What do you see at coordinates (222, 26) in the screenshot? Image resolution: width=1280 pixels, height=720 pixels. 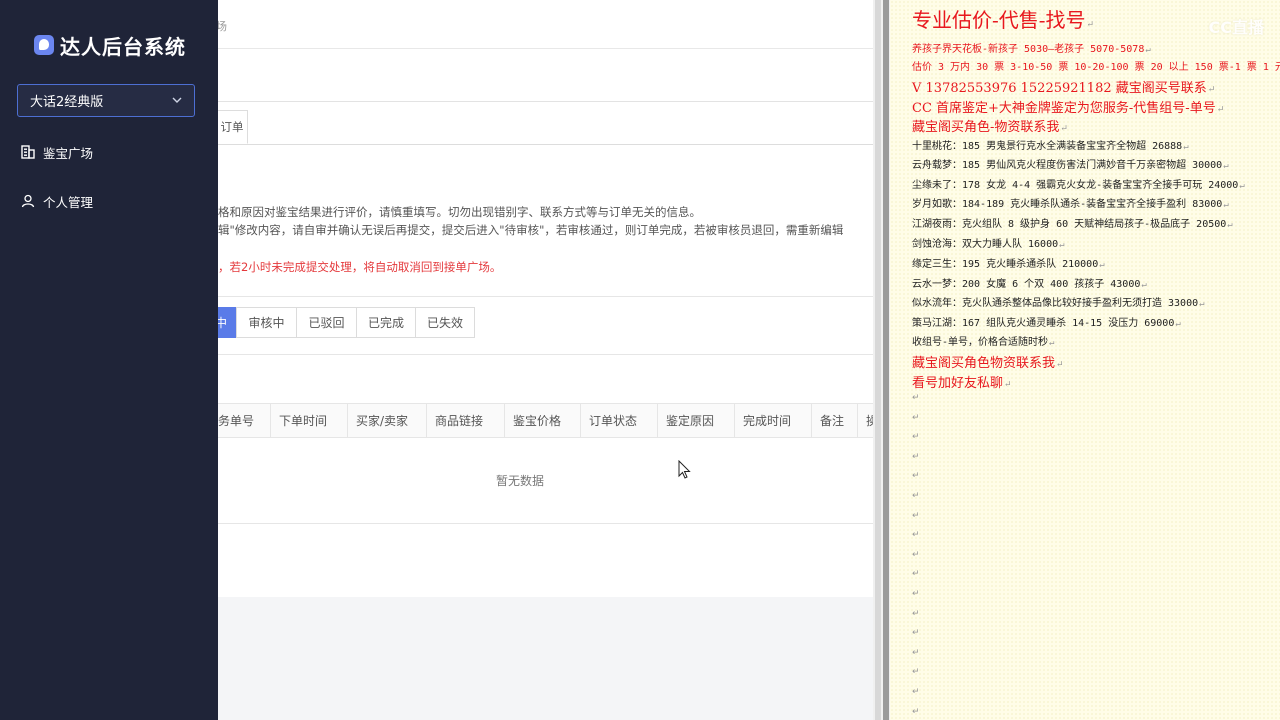 I see `breadcrumb: 场` at bounding box center [222, 26].